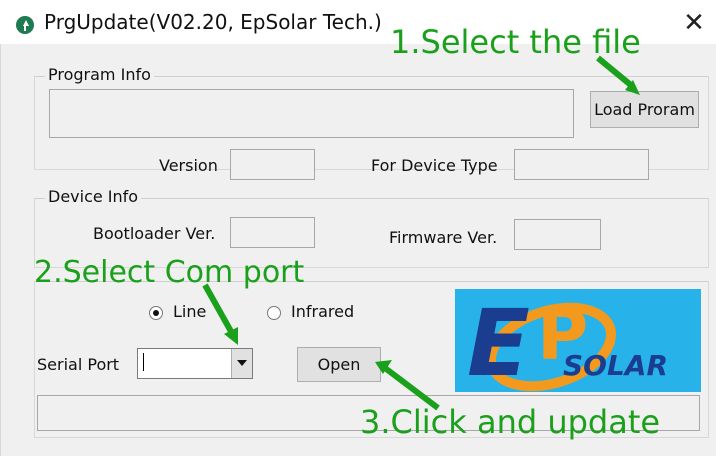 The height and width of the screenshot is (456, 716). I want to click on arrow-to-open-button, so click(411, 388).